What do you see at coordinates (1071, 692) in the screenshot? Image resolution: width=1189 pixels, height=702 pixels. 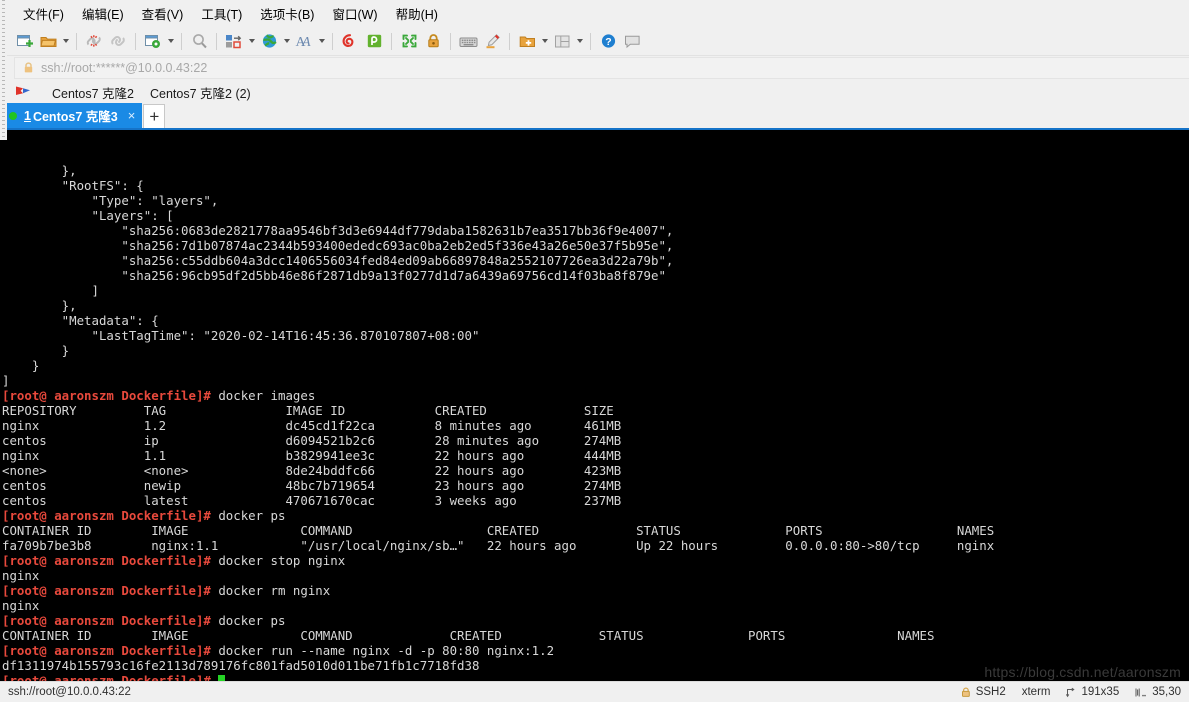 I see `resize-icon` at bounding box center [1071, 692].